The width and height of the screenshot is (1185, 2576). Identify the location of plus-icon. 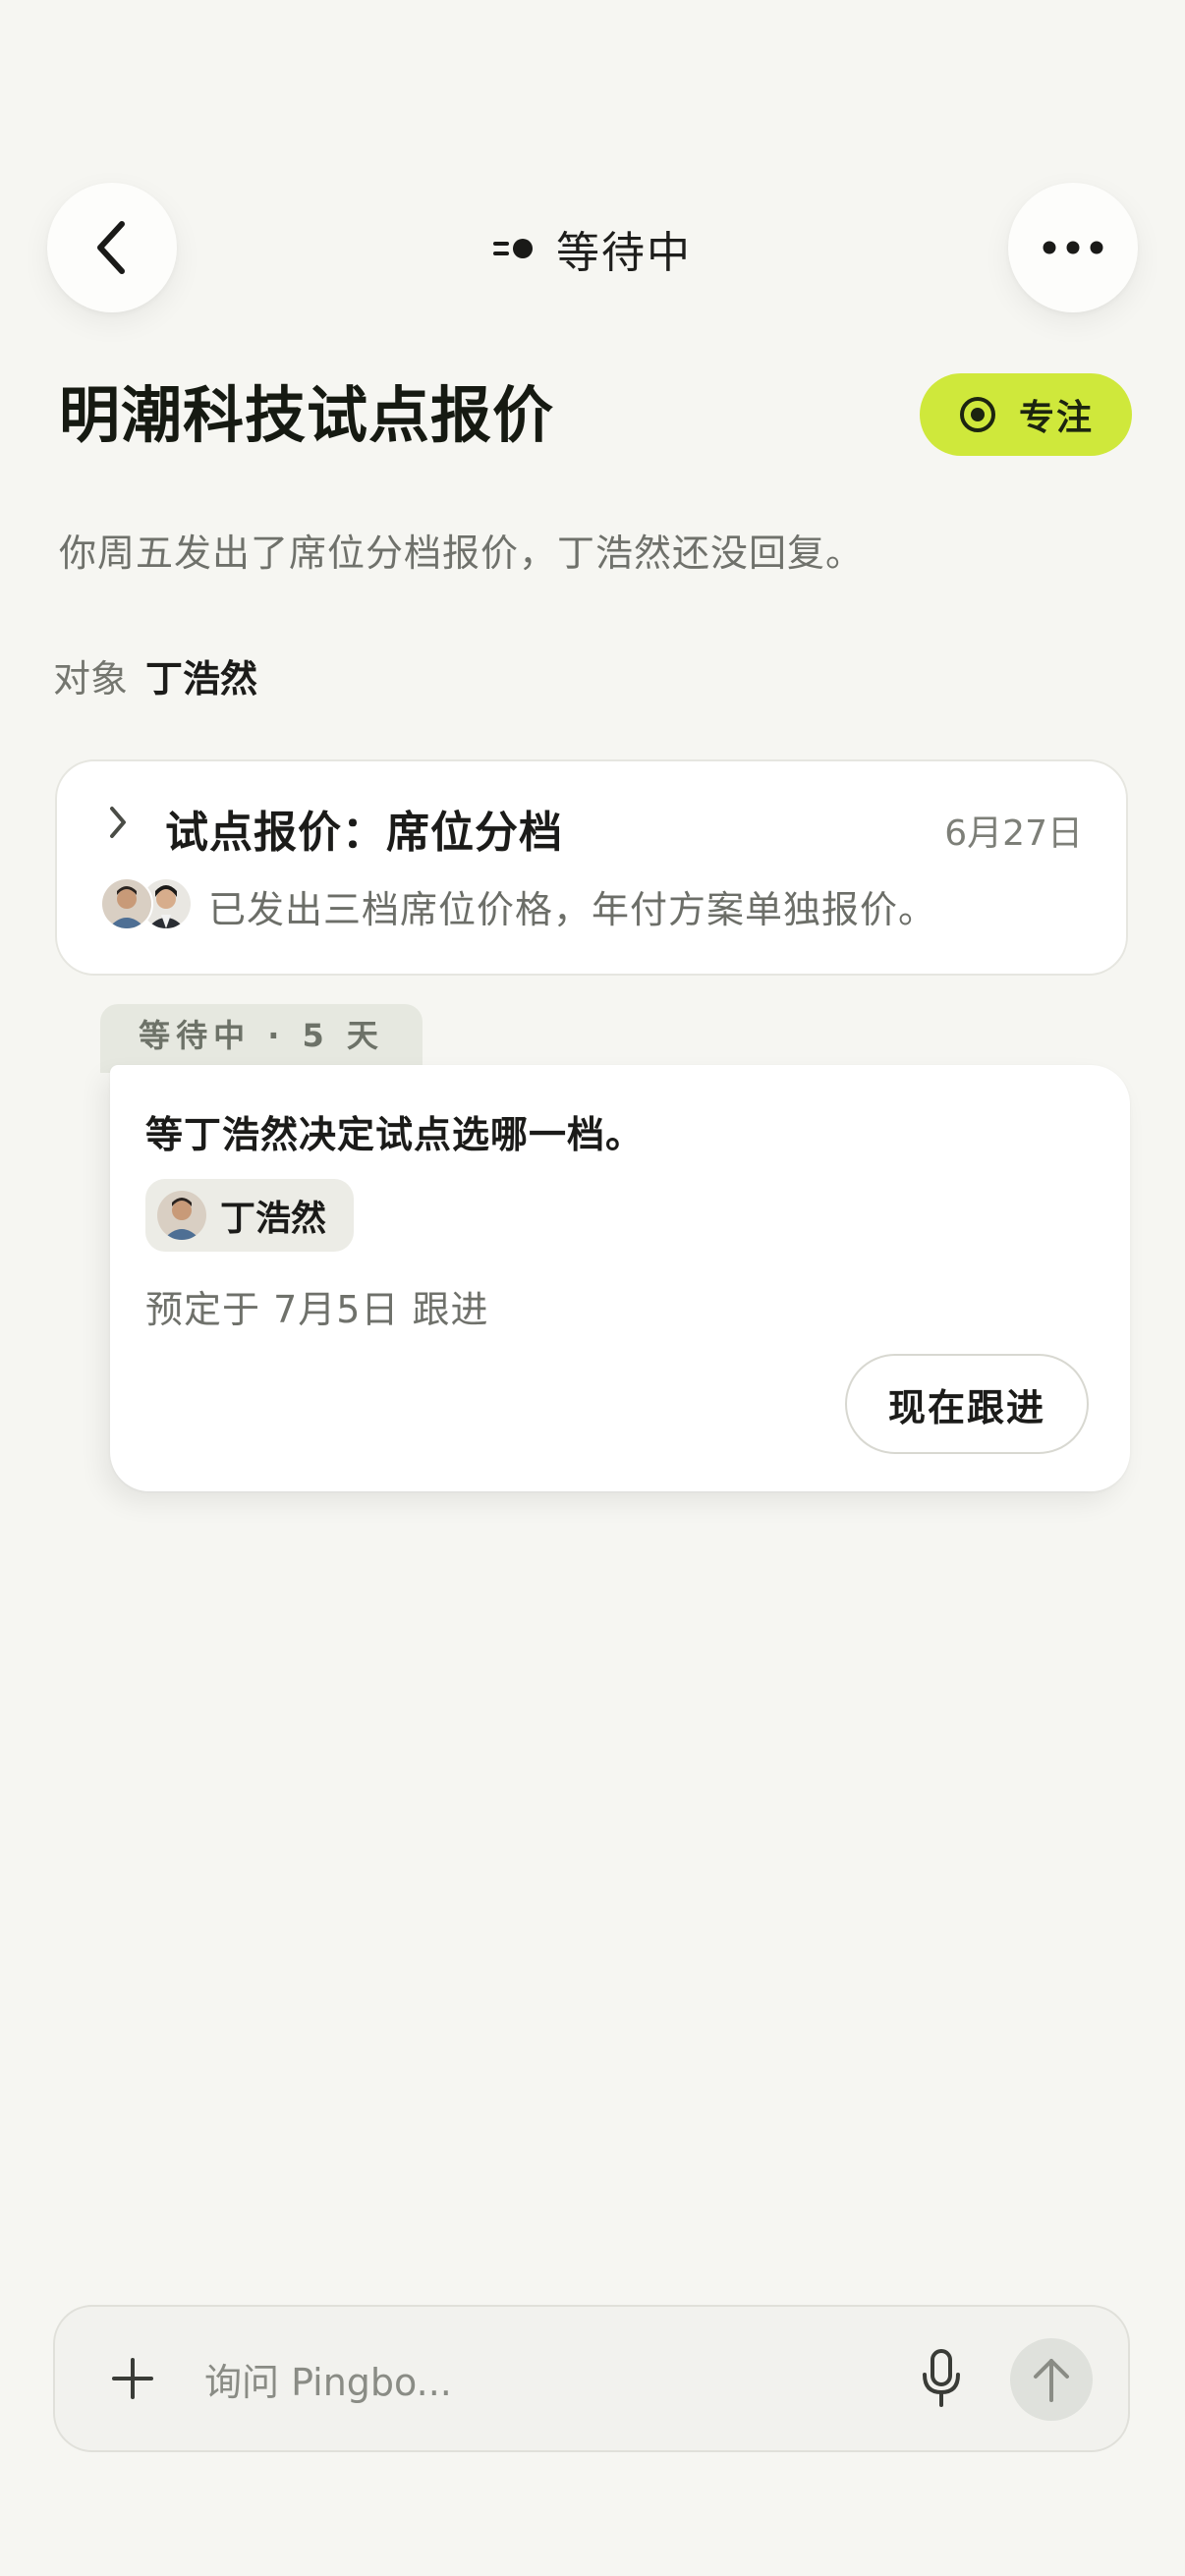
(133, 2378).